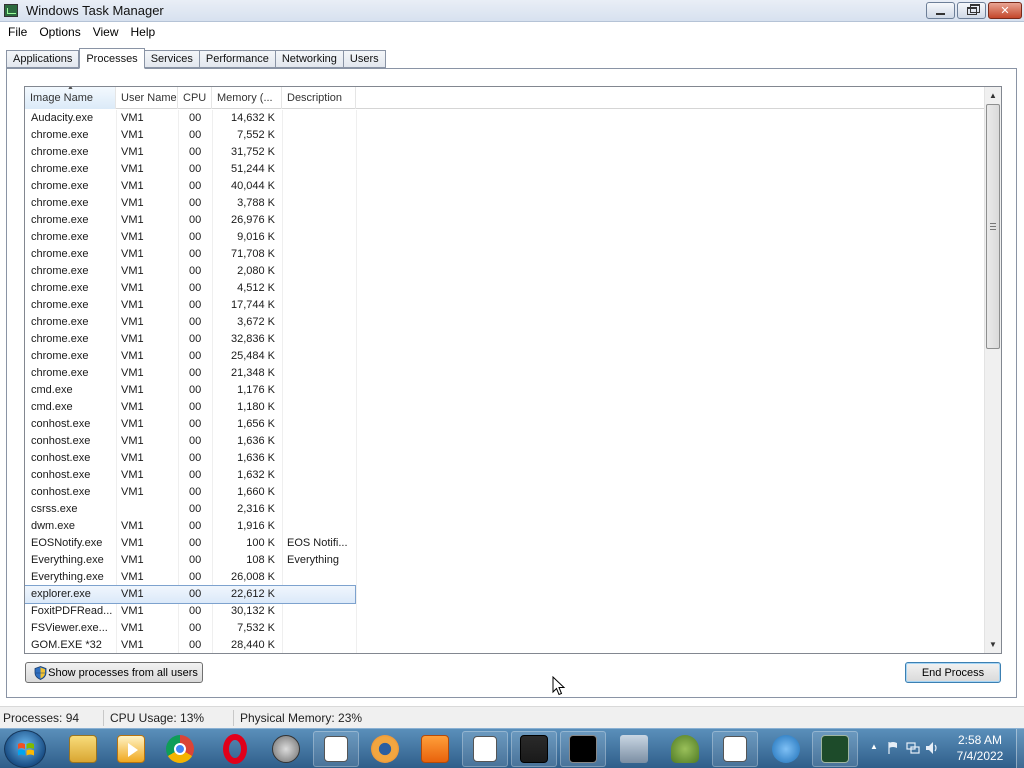  What do you see at coordinates (66, 645) in the screenshot?
I see `process-name-cell: GOM.EXE *32` at bounding box center [66, 645].